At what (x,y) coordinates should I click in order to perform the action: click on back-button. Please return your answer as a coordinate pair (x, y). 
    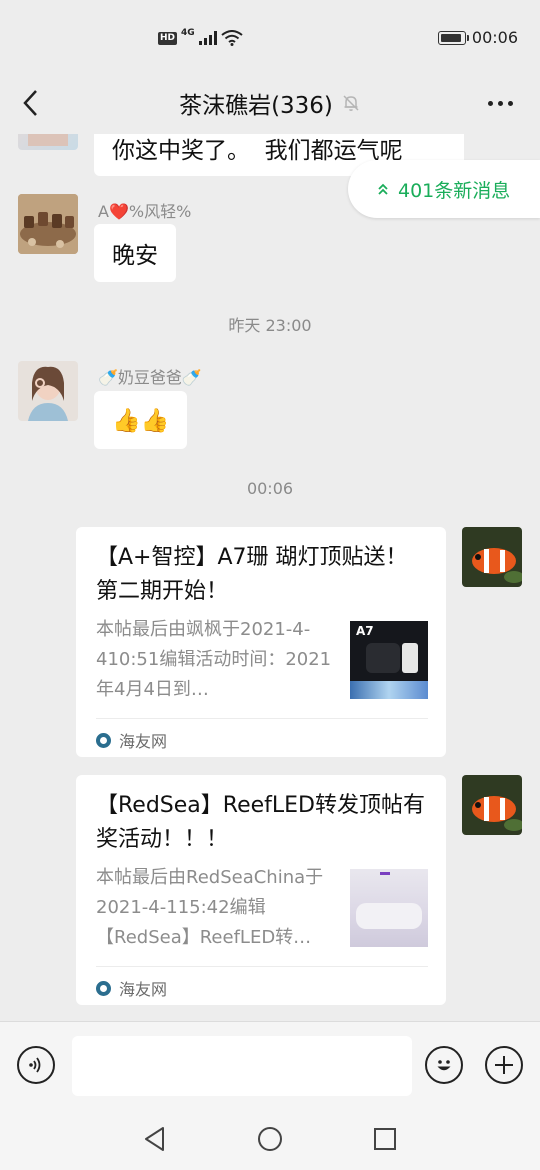
    Looking at the image, I should click on (31, 103).